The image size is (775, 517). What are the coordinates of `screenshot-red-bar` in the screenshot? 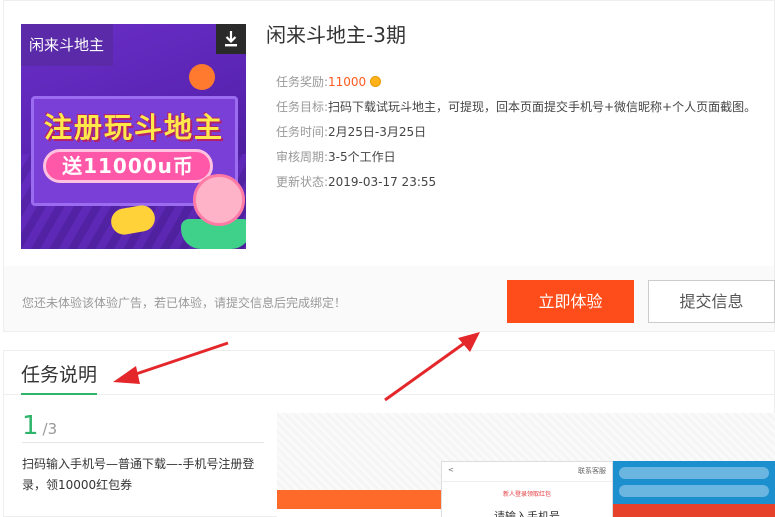 It's located at (694, 510).